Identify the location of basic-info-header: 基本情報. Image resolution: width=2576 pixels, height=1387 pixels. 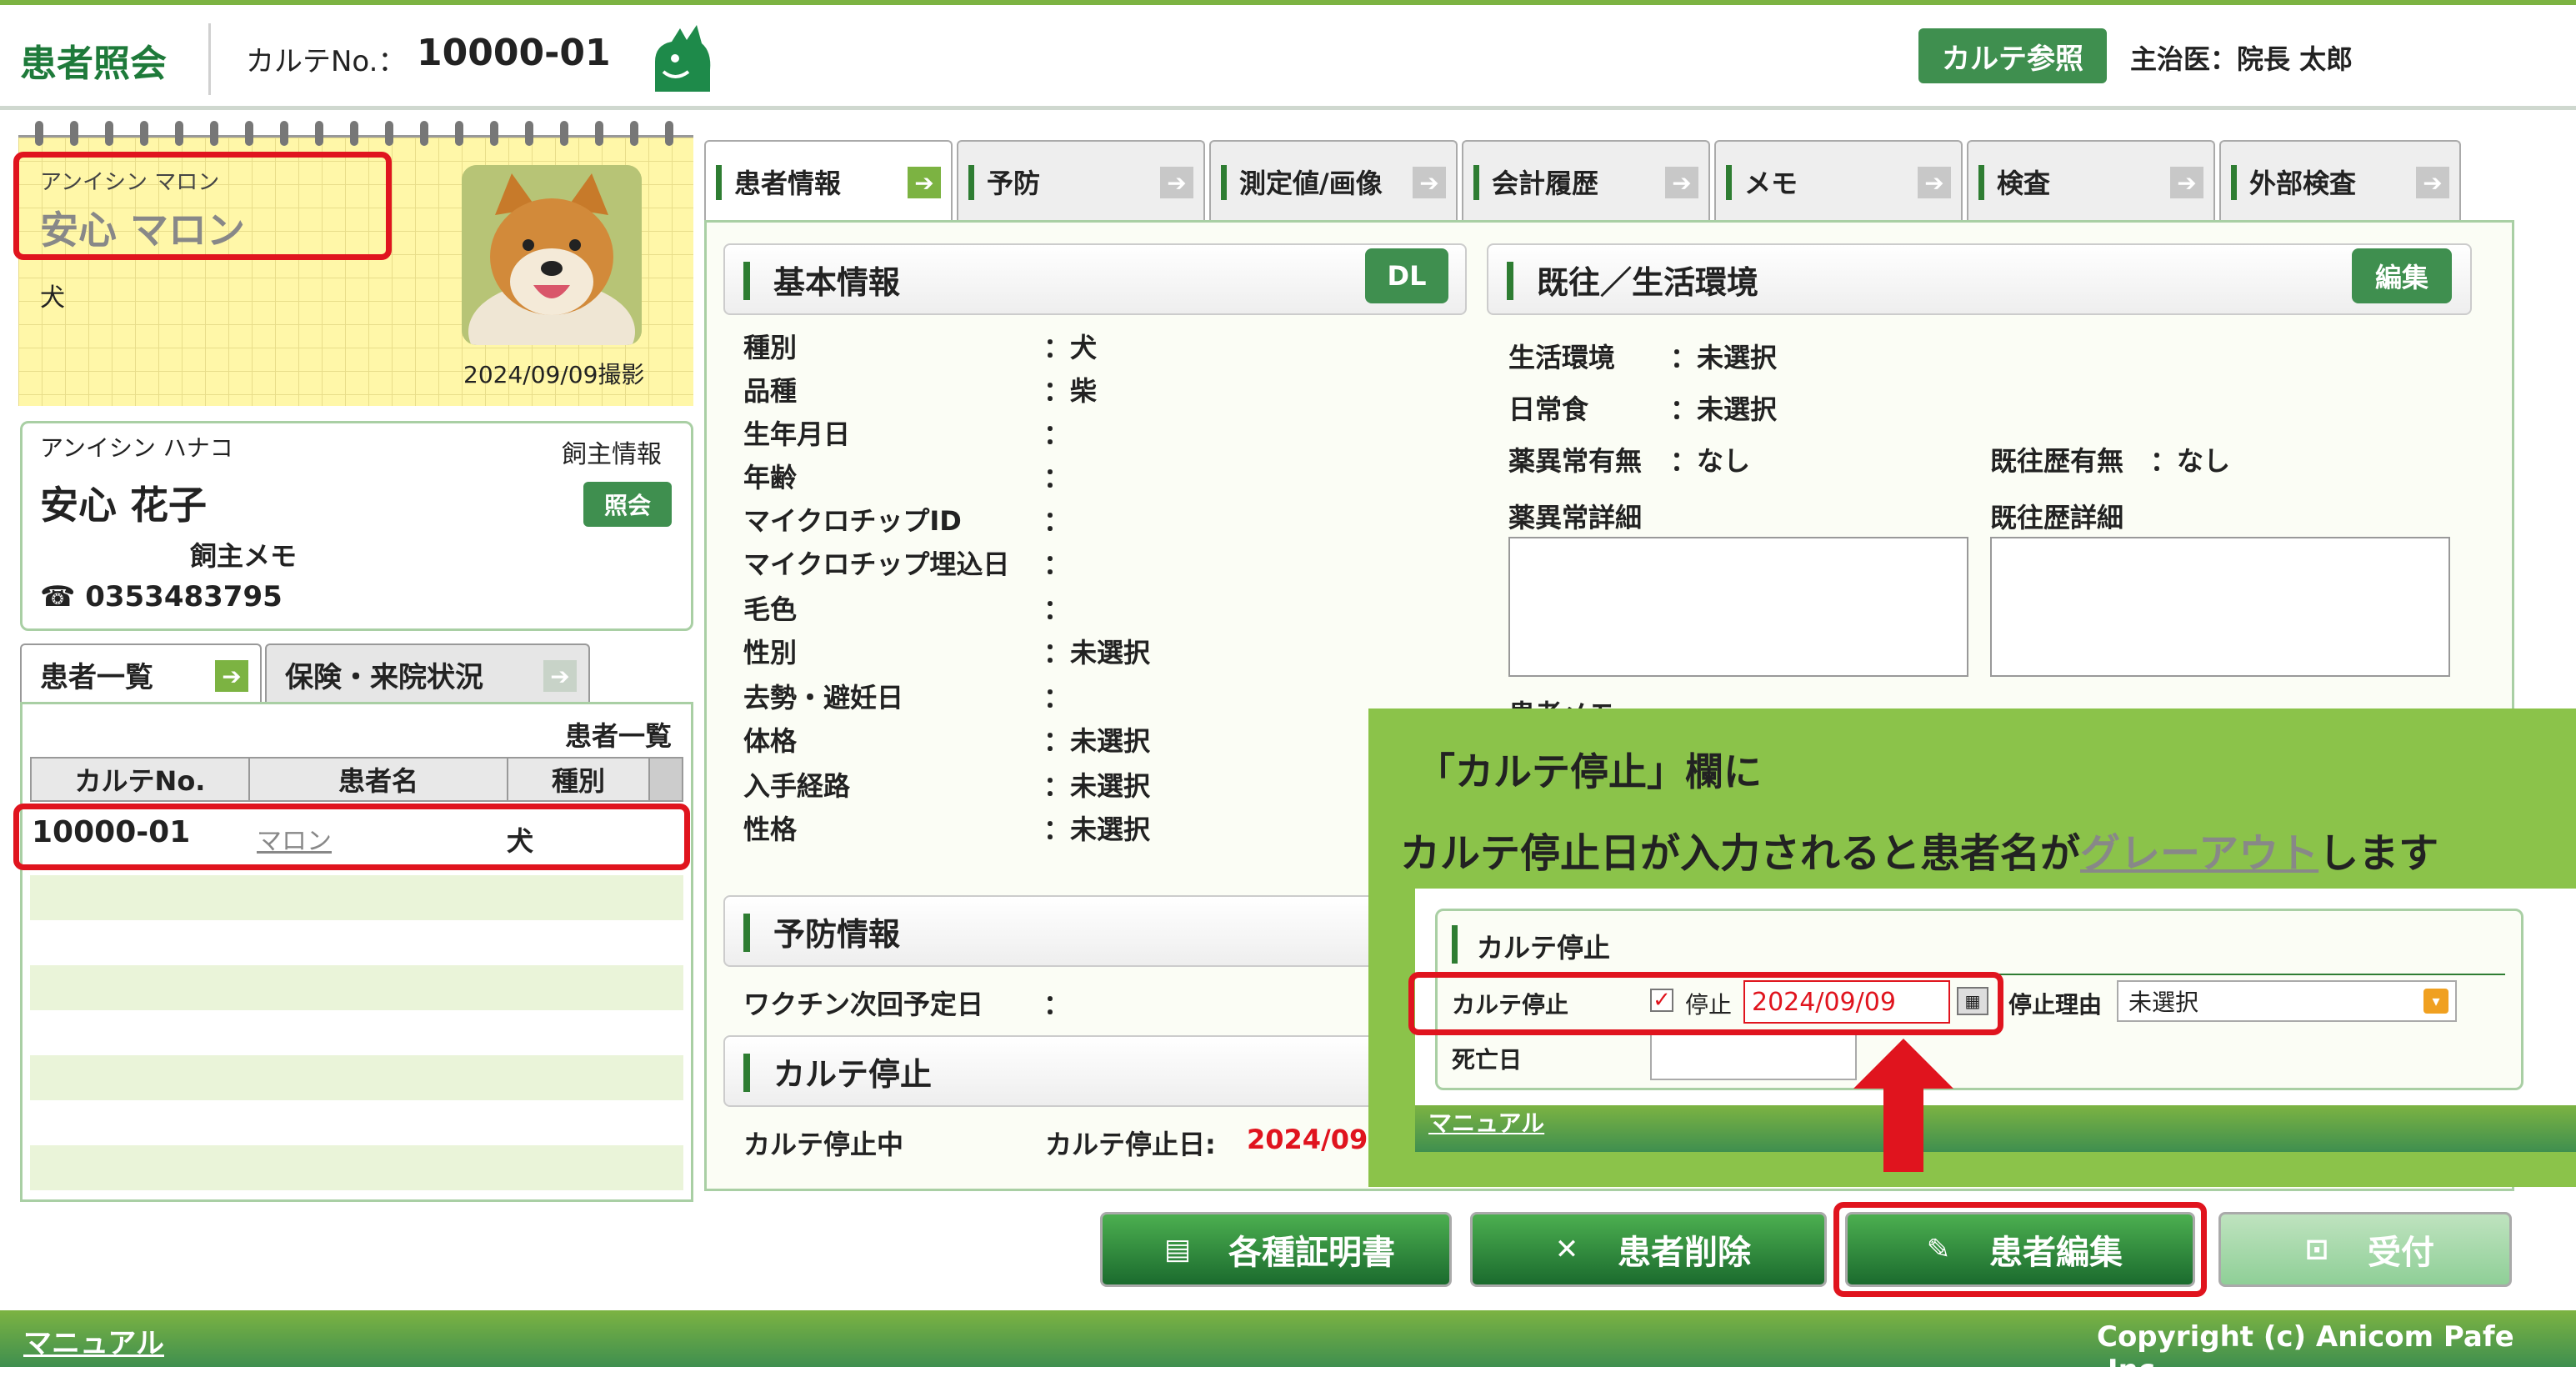
(1095, 279).